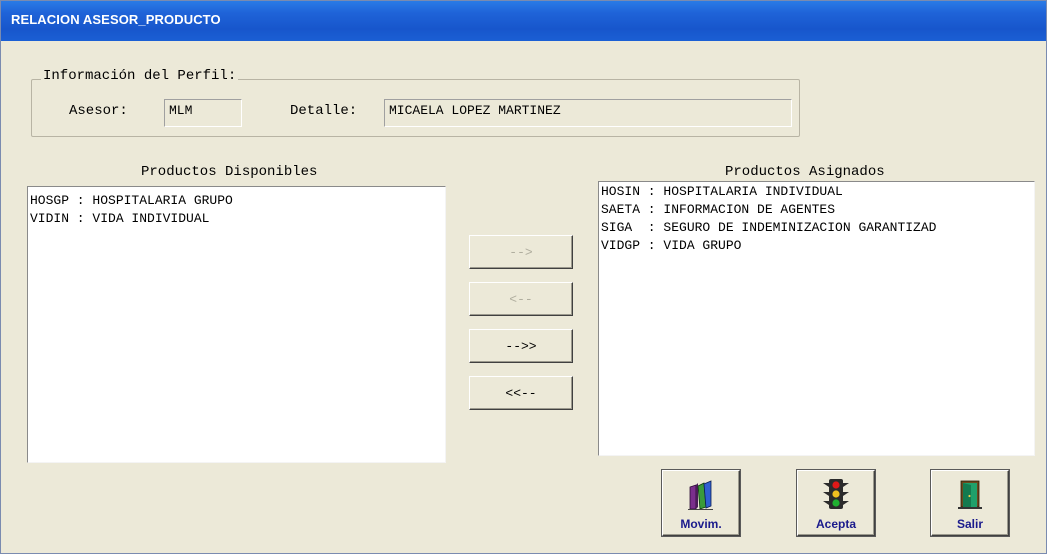  What do you see at coordinates (521, 346) in the screenshot?
I see `add-all-button: -->>` at bounding box center [521, 346].